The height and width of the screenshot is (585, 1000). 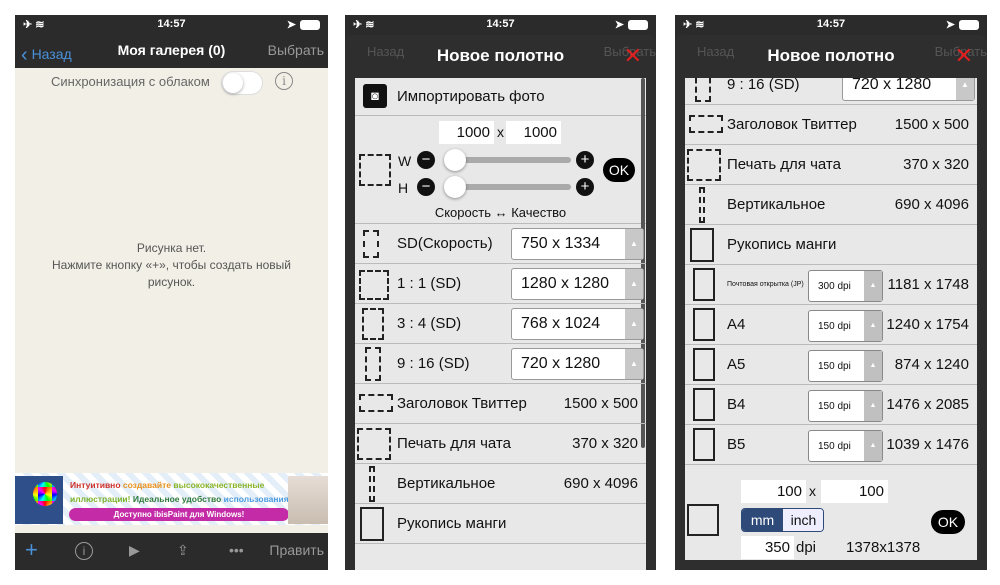 I want to click on share-icon: ⇪, so click(x=183, y=550).